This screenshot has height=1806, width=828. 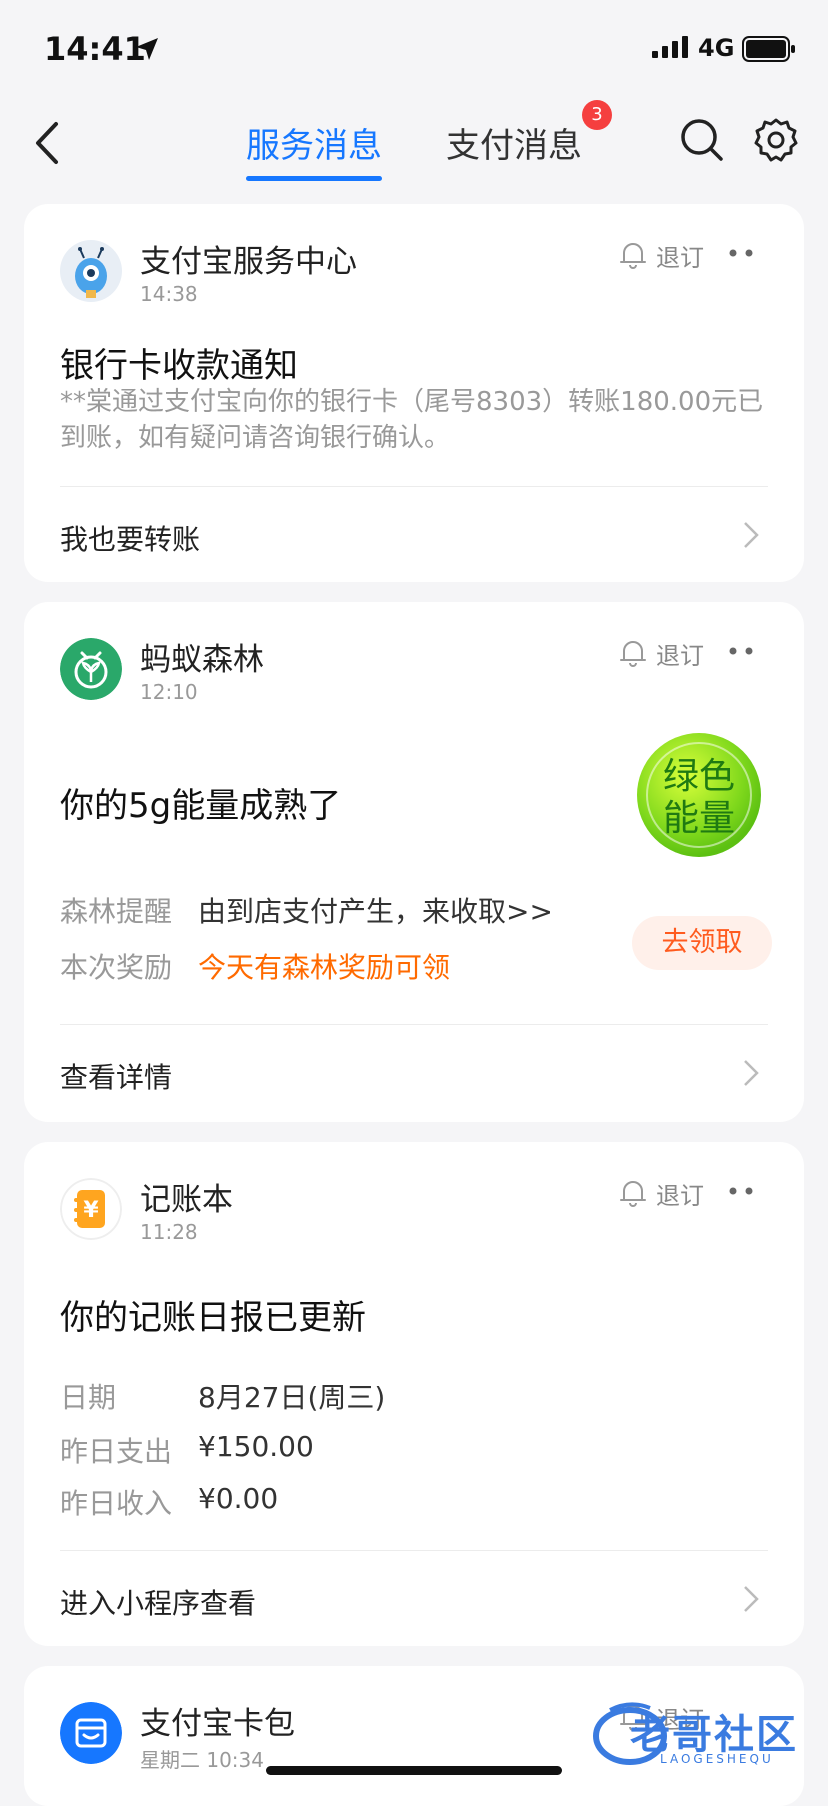 I want to click on view-details-link: 查看详情, so click(x=116, y=1076).